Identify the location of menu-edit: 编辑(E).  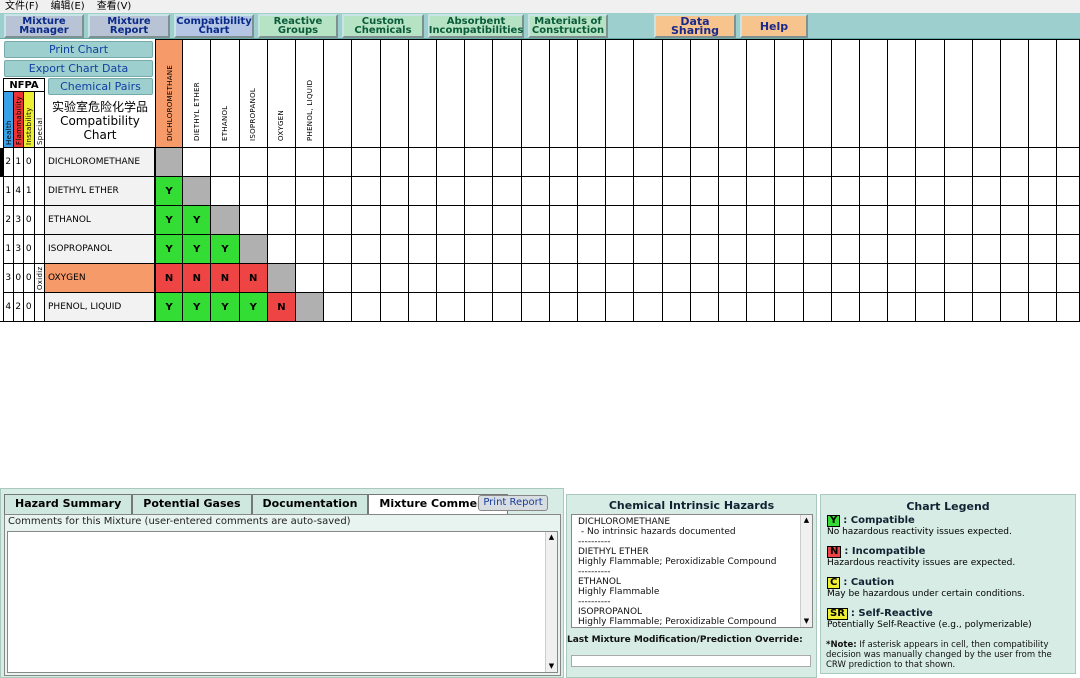
(68, 6).